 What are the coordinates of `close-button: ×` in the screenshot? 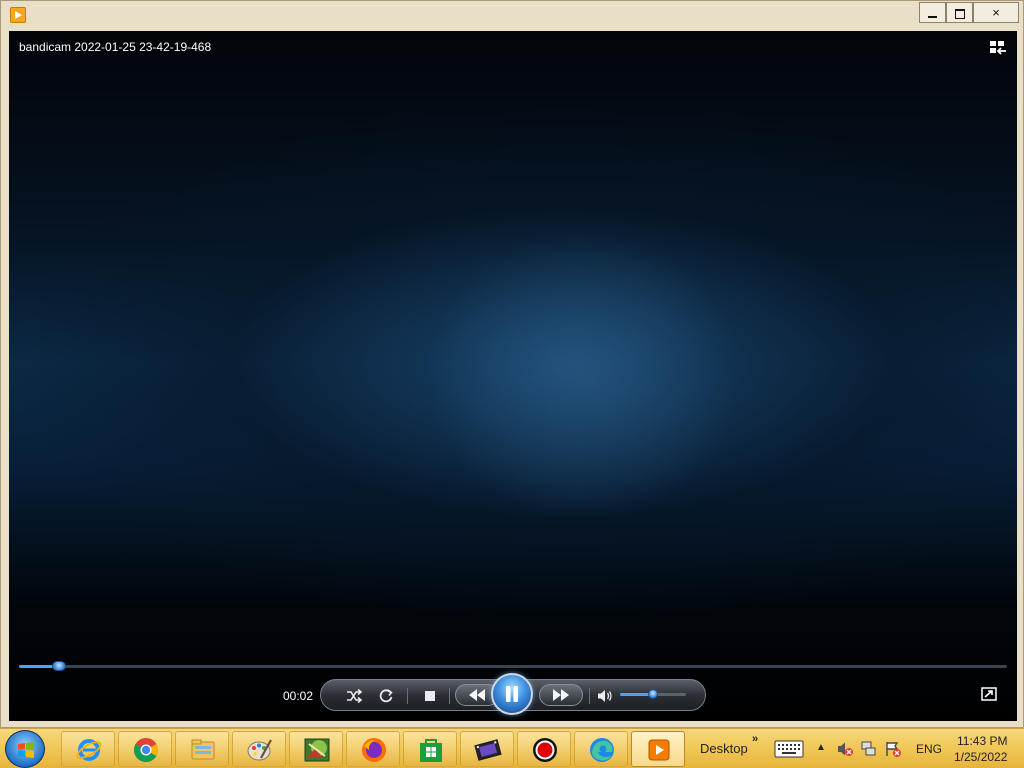 It's located at (996, 12).